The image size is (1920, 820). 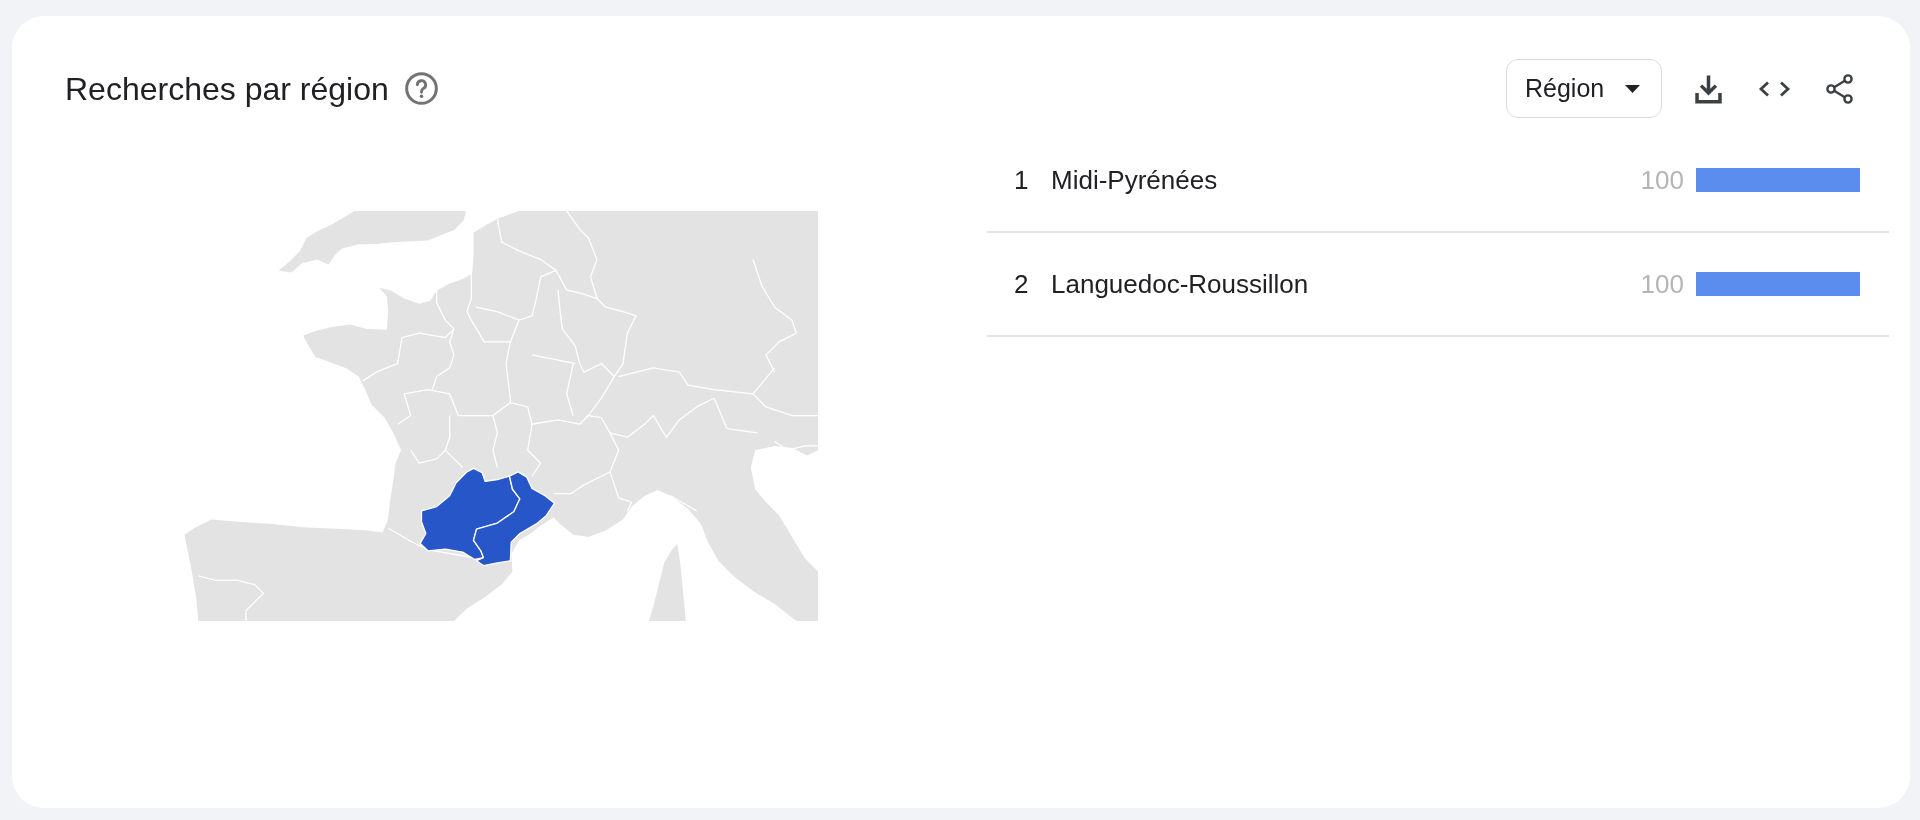 What do you see at coordinates (1134, 180) in the screenshot?
I see `region-name: Midi-Pyrénées` at bounding box center [1134, 180].